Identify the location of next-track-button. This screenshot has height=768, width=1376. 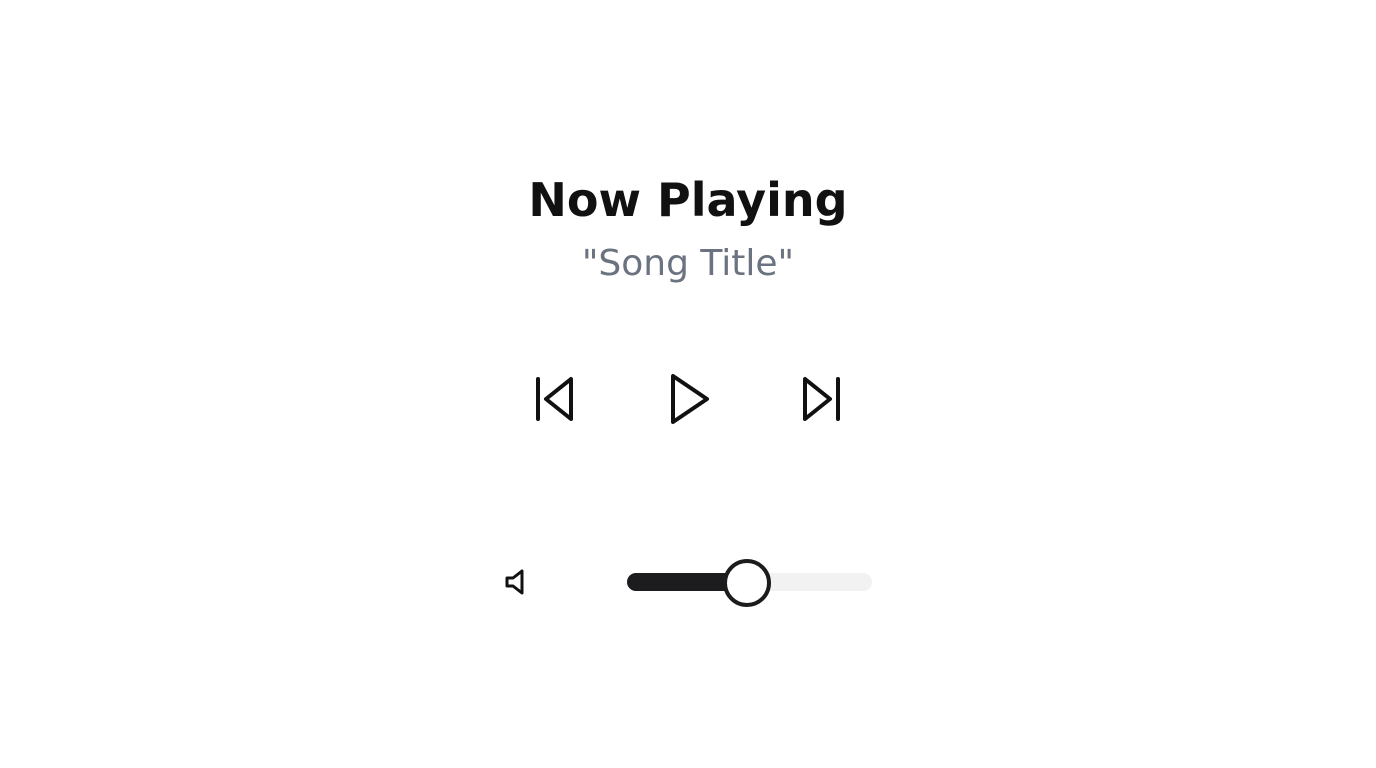
(823, 399).